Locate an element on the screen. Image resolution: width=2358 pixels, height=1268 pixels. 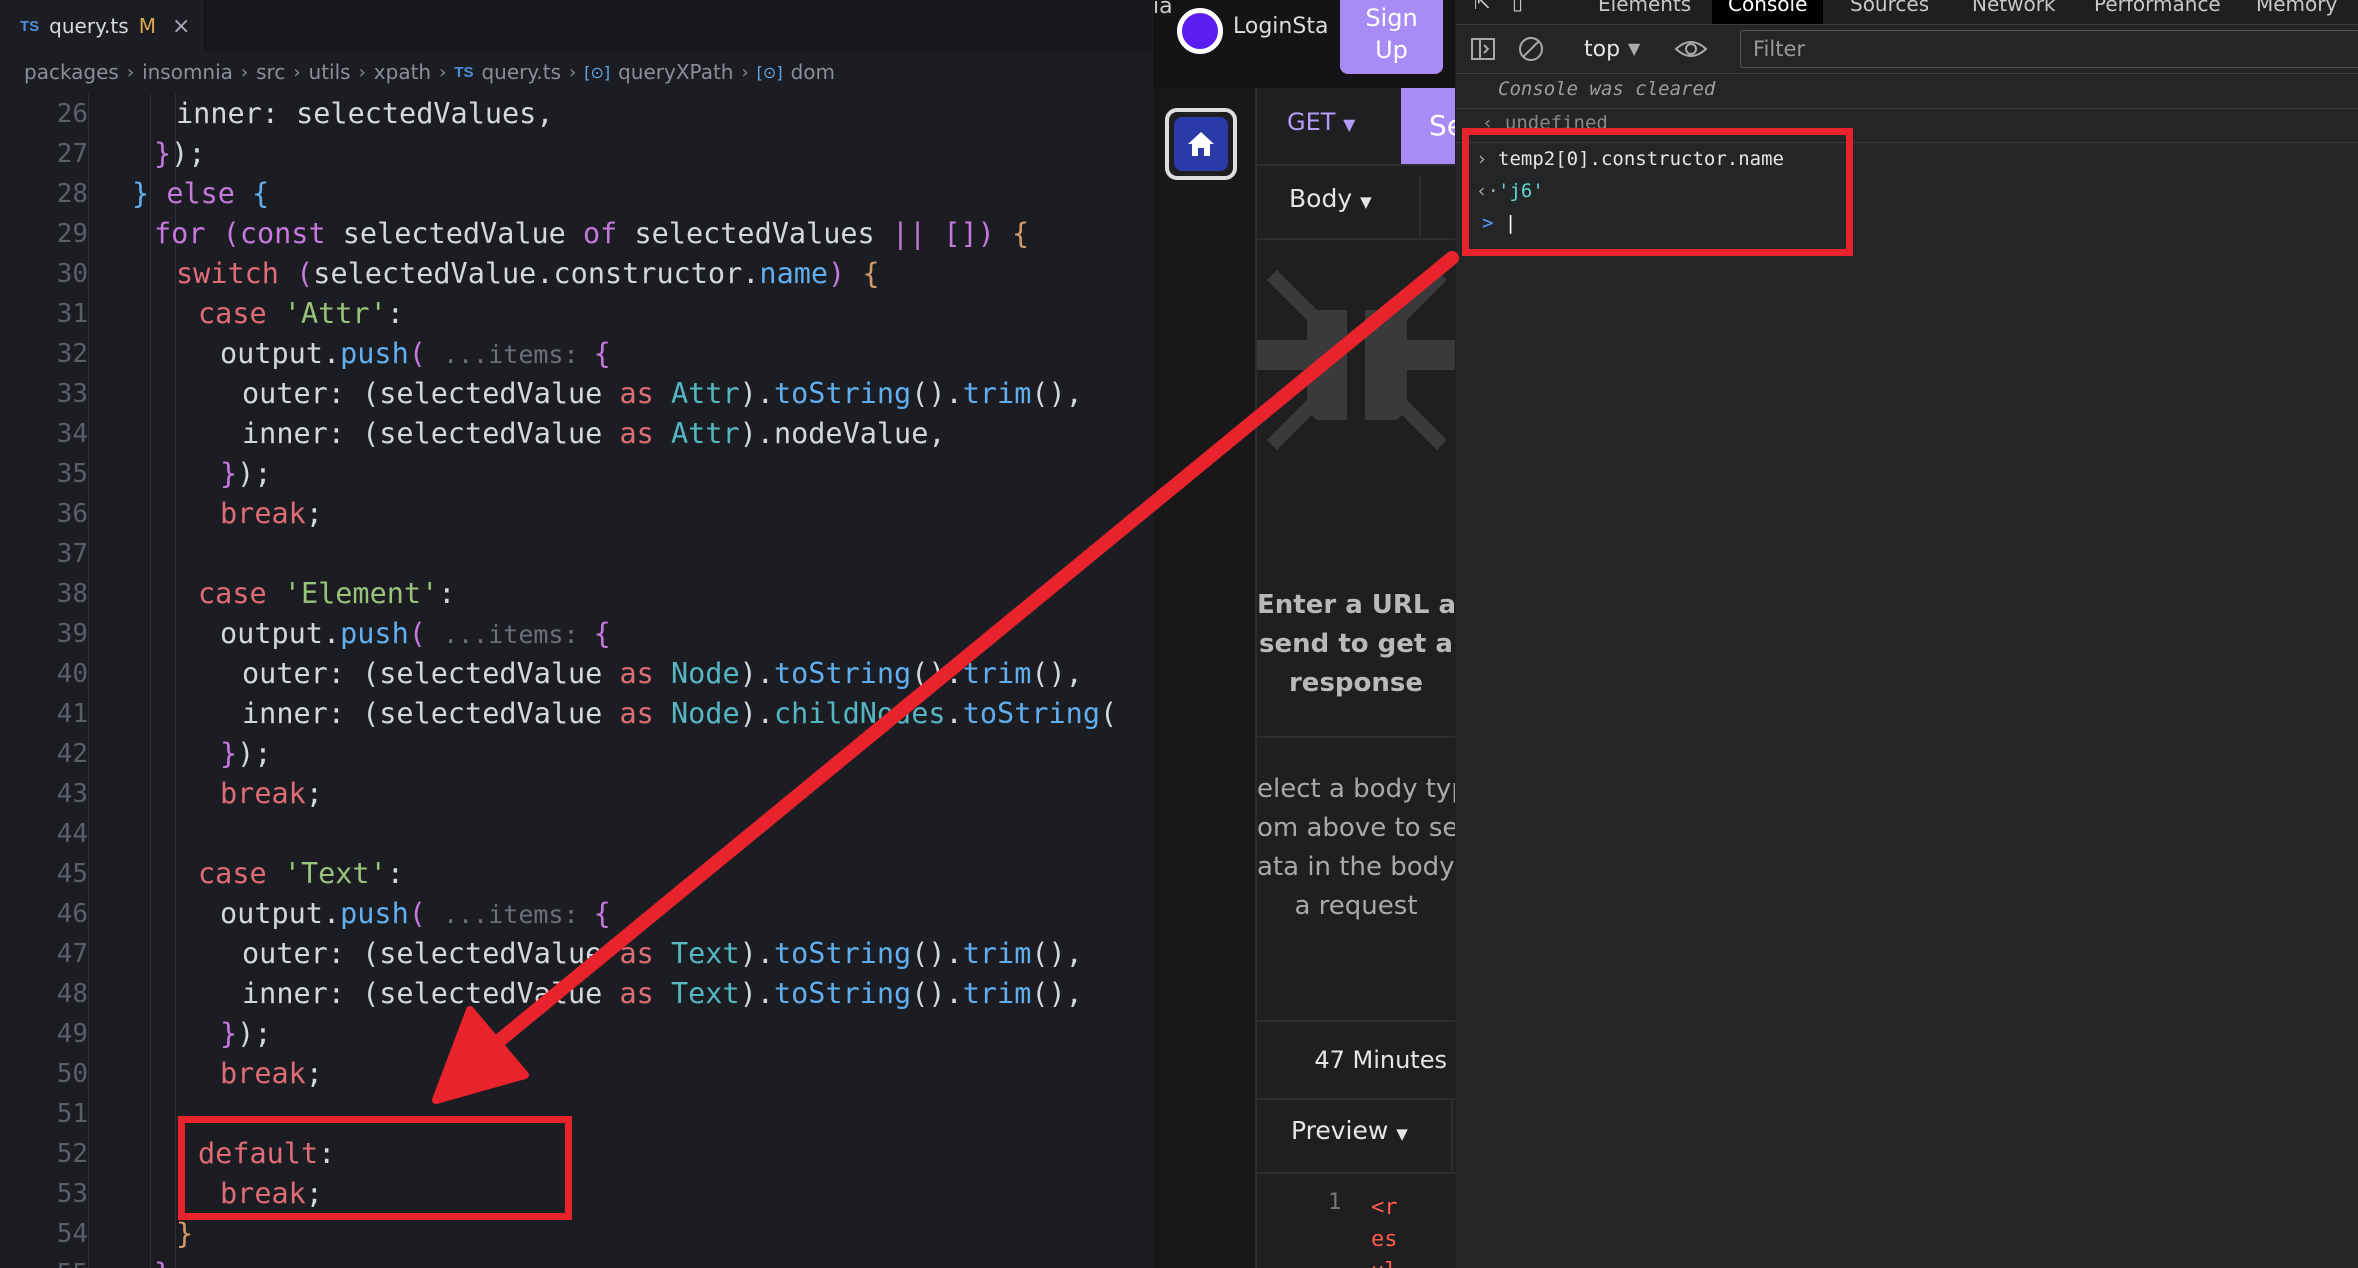
code-line: 27}); is located at coordinates (576, 154).